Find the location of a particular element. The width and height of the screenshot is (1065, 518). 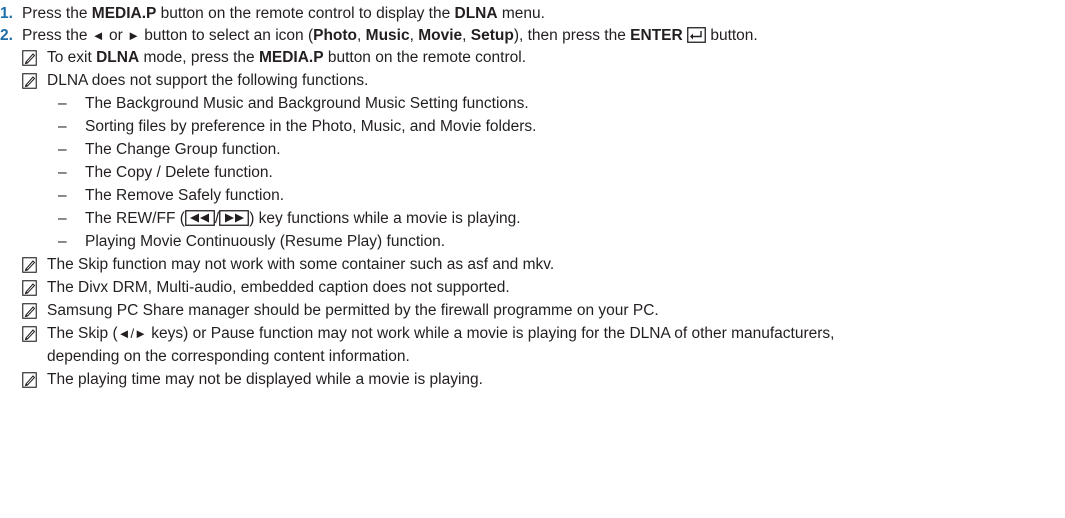

left-arrow-glyph: ◄ is located at coordinates (98, 35).